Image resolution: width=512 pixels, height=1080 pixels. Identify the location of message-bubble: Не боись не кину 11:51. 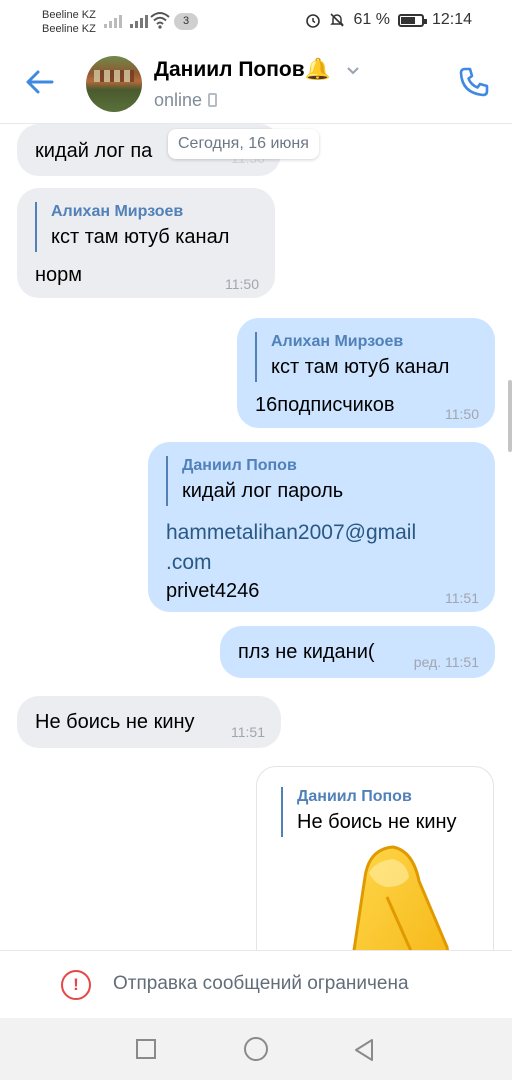
(149, 722).